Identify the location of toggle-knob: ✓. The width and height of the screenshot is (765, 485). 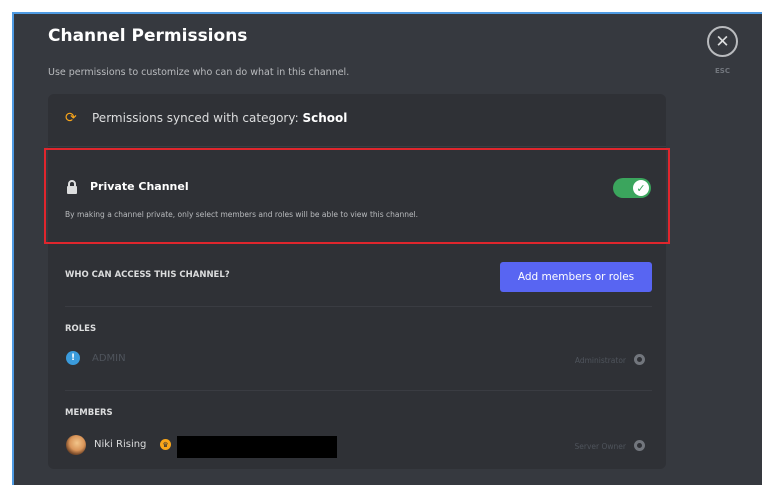
(641, 188).